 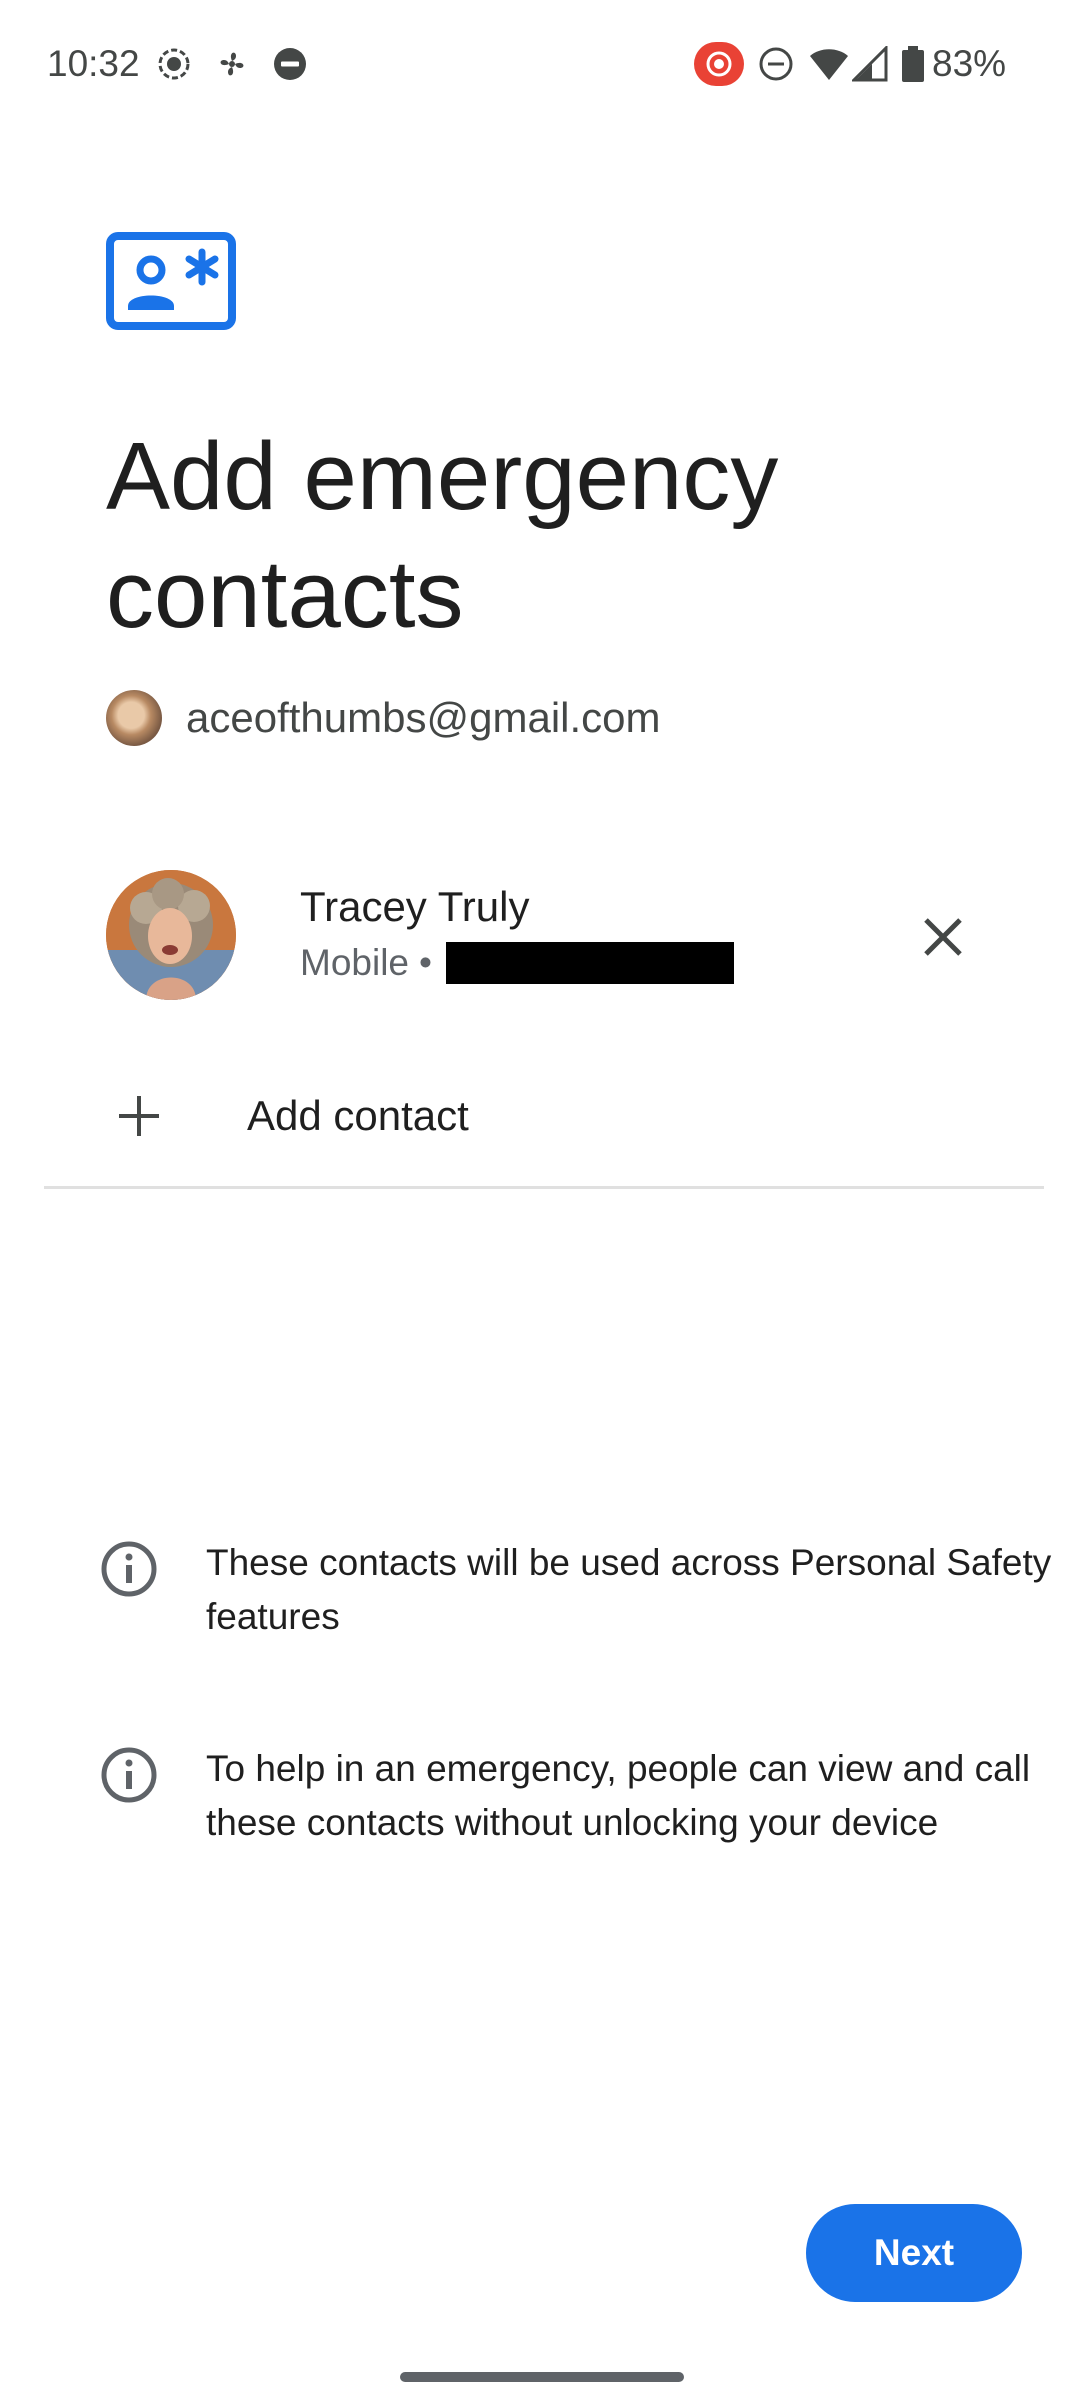 I want to click on gesture-navigation-bar, so click(x=542, y=2377).